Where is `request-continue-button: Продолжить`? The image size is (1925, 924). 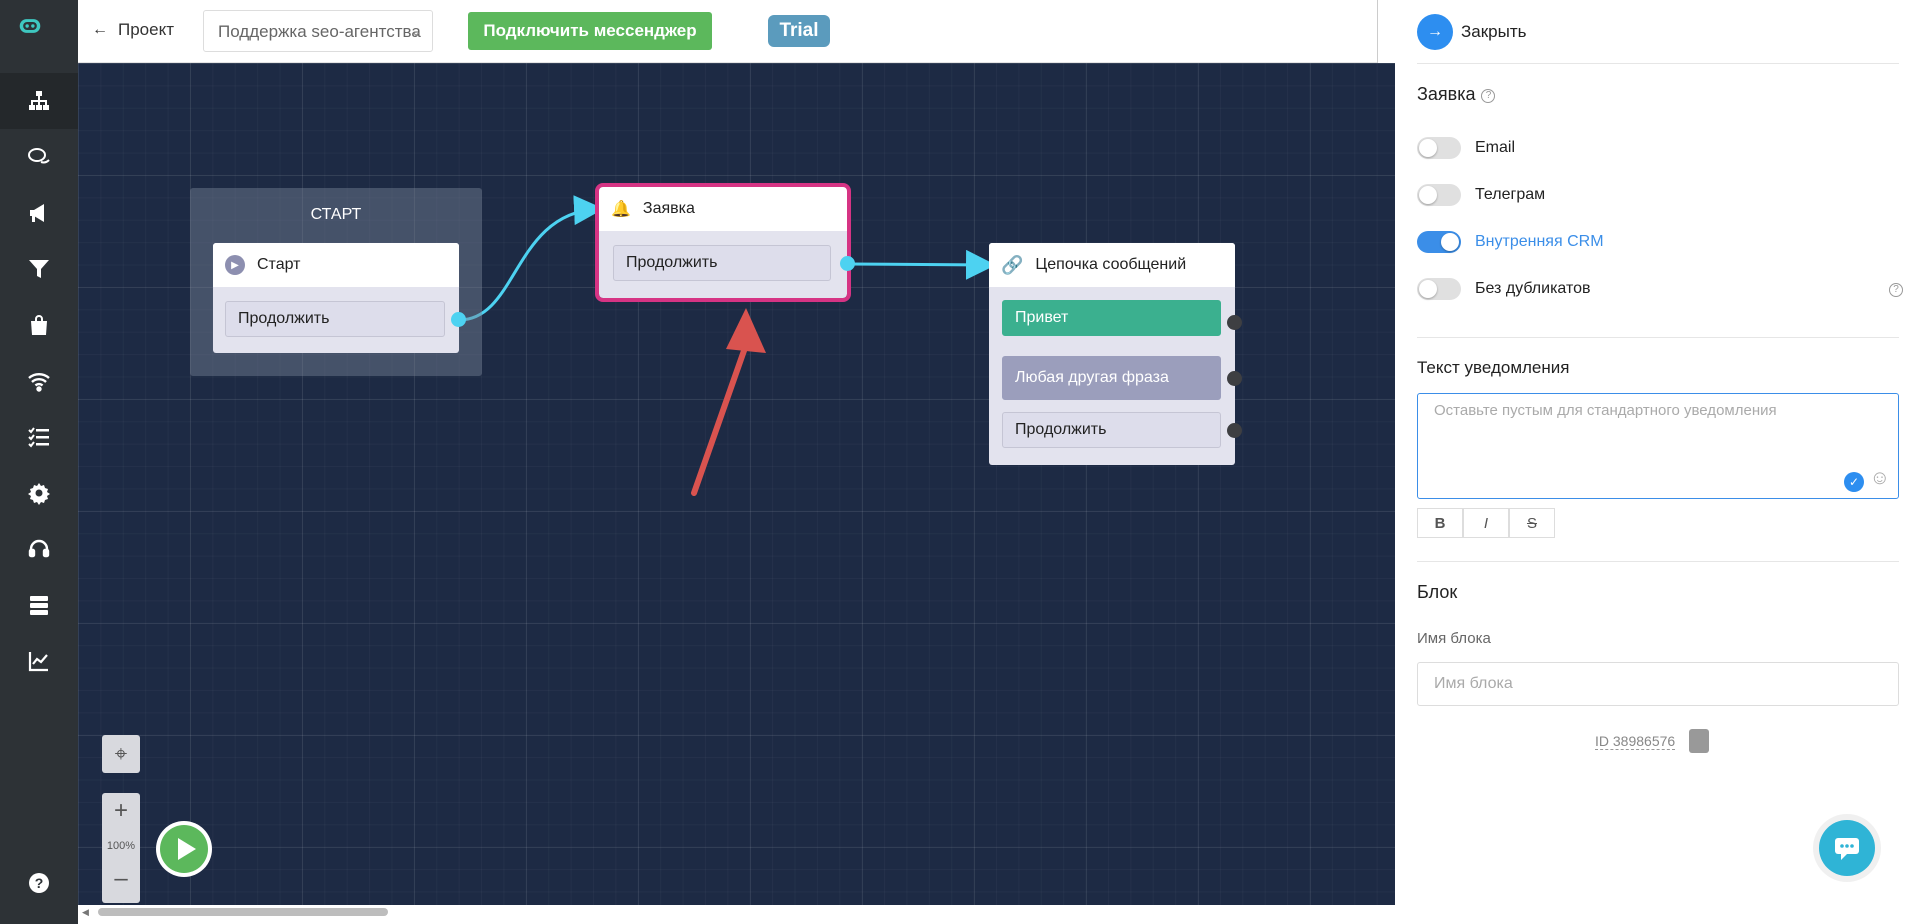 request-continue-button: Продолжить is located at coordinates (722, 263).